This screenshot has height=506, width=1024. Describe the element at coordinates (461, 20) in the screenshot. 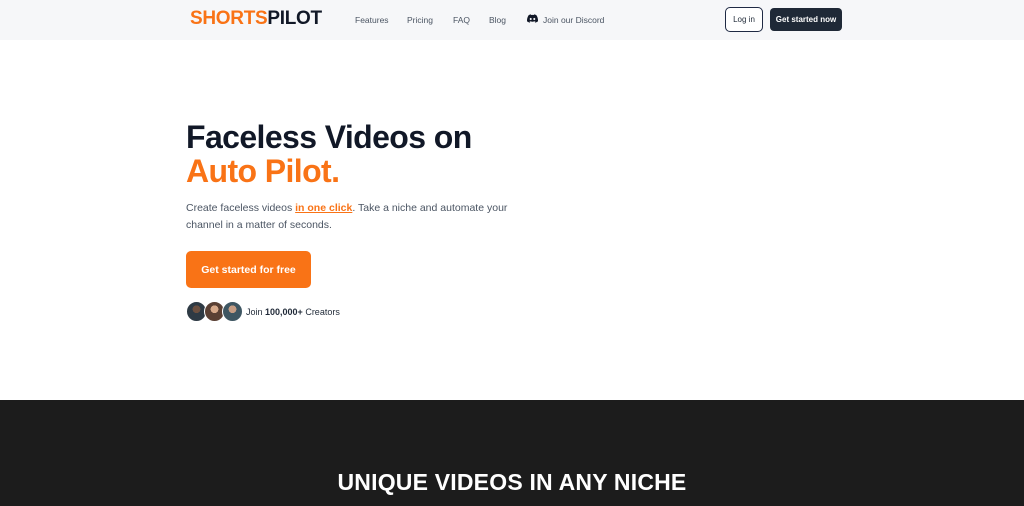

I see `nav-faq: FAQ` at that location.